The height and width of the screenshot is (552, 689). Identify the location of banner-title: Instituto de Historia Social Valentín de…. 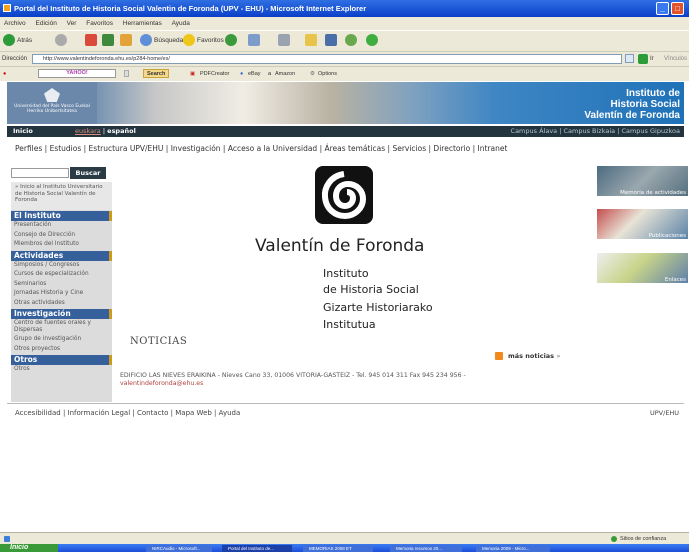
(632, 104).